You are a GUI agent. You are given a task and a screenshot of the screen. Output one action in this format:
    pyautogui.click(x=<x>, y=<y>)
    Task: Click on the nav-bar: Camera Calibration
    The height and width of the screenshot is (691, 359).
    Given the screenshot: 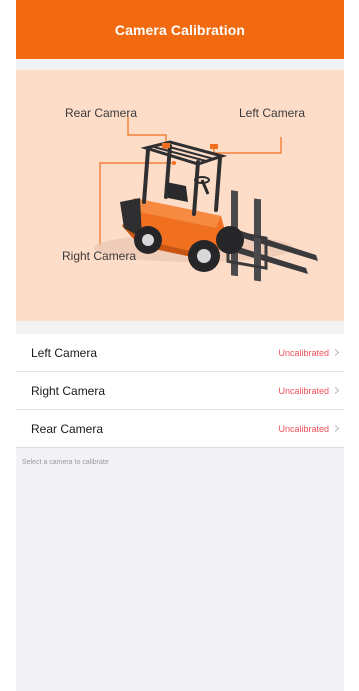 What is the action you would take?
    pyautogui.click(x=180, y=29)
    